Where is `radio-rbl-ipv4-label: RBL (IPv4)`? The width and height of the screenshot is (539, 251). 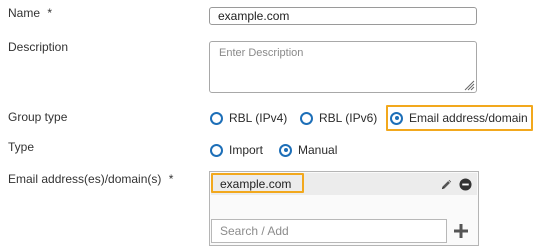 radio-rbl-ipv4-label: RBL (IPv4) is located at coordinates (258, 118).